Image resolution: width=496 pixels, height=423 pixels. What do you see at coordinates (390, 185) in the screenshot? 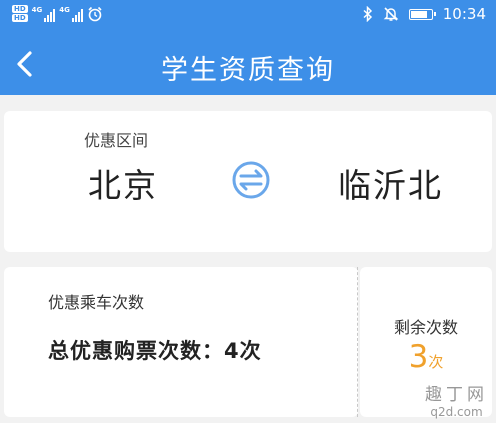
I see `route-to-station: 临沂北` at bounding box center [390, 185].